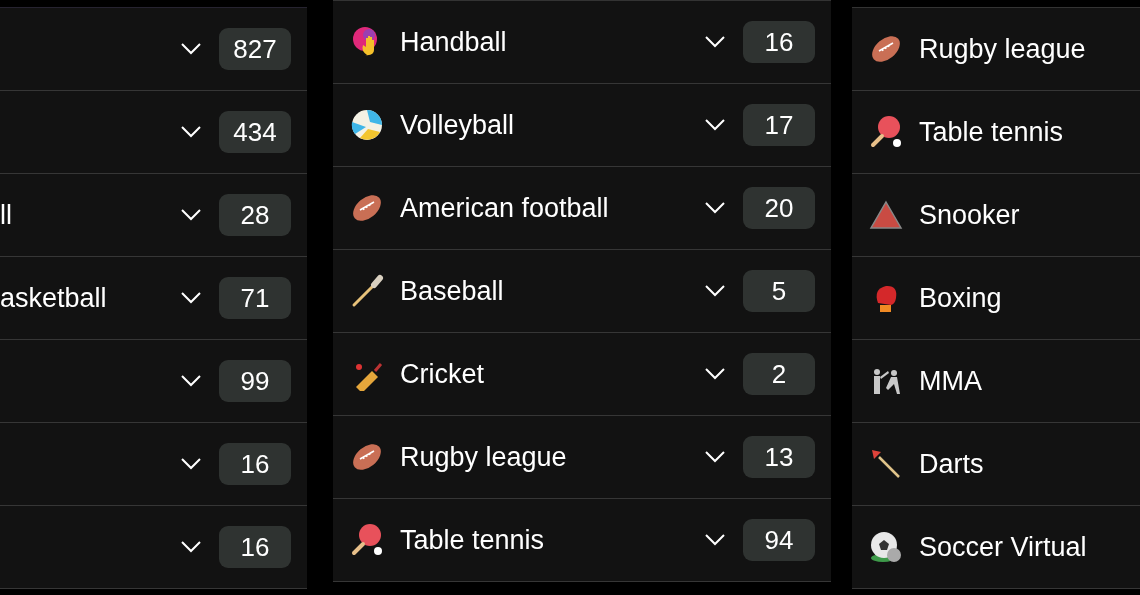  What do you see at coordinates (779, 457) in the screenshot?
I see `event-count: 13` at bounding box center [779, 457].